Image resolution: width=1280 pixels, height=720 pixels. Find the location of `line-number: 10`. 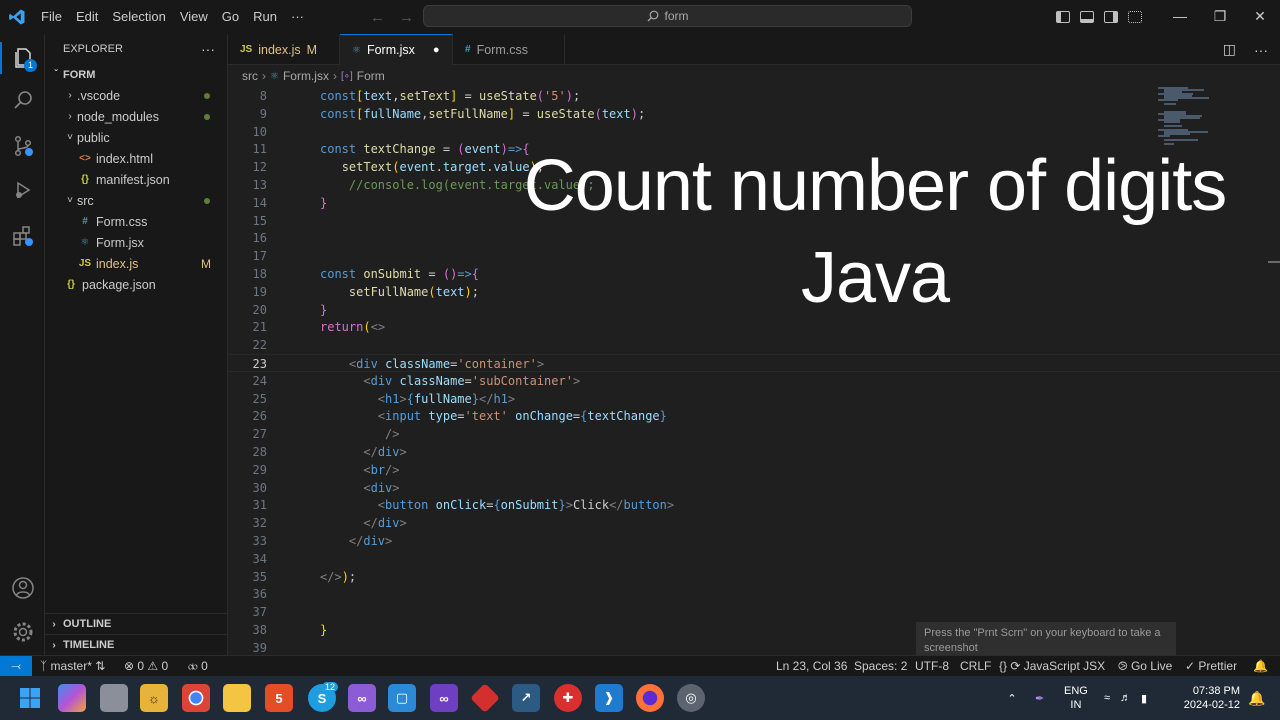

line-number: 10 is located at coordinates (247, 132).